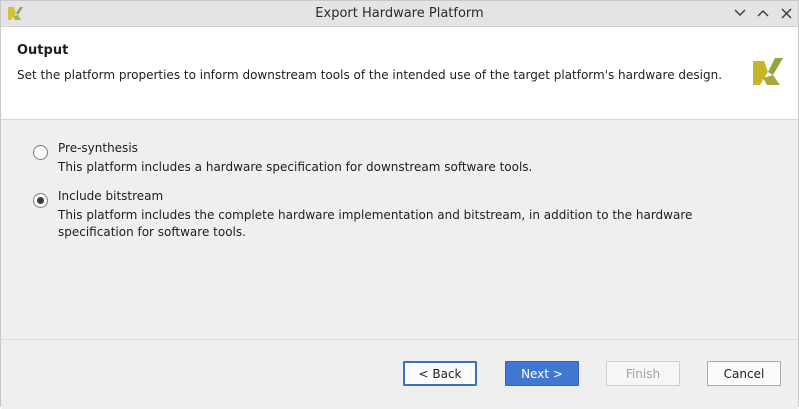 The image size is (799, 409). What do you see at coordinates (40, 152) in the screenshot?
I see `pre-synthesis-radio` at bounding box center [40, 152].